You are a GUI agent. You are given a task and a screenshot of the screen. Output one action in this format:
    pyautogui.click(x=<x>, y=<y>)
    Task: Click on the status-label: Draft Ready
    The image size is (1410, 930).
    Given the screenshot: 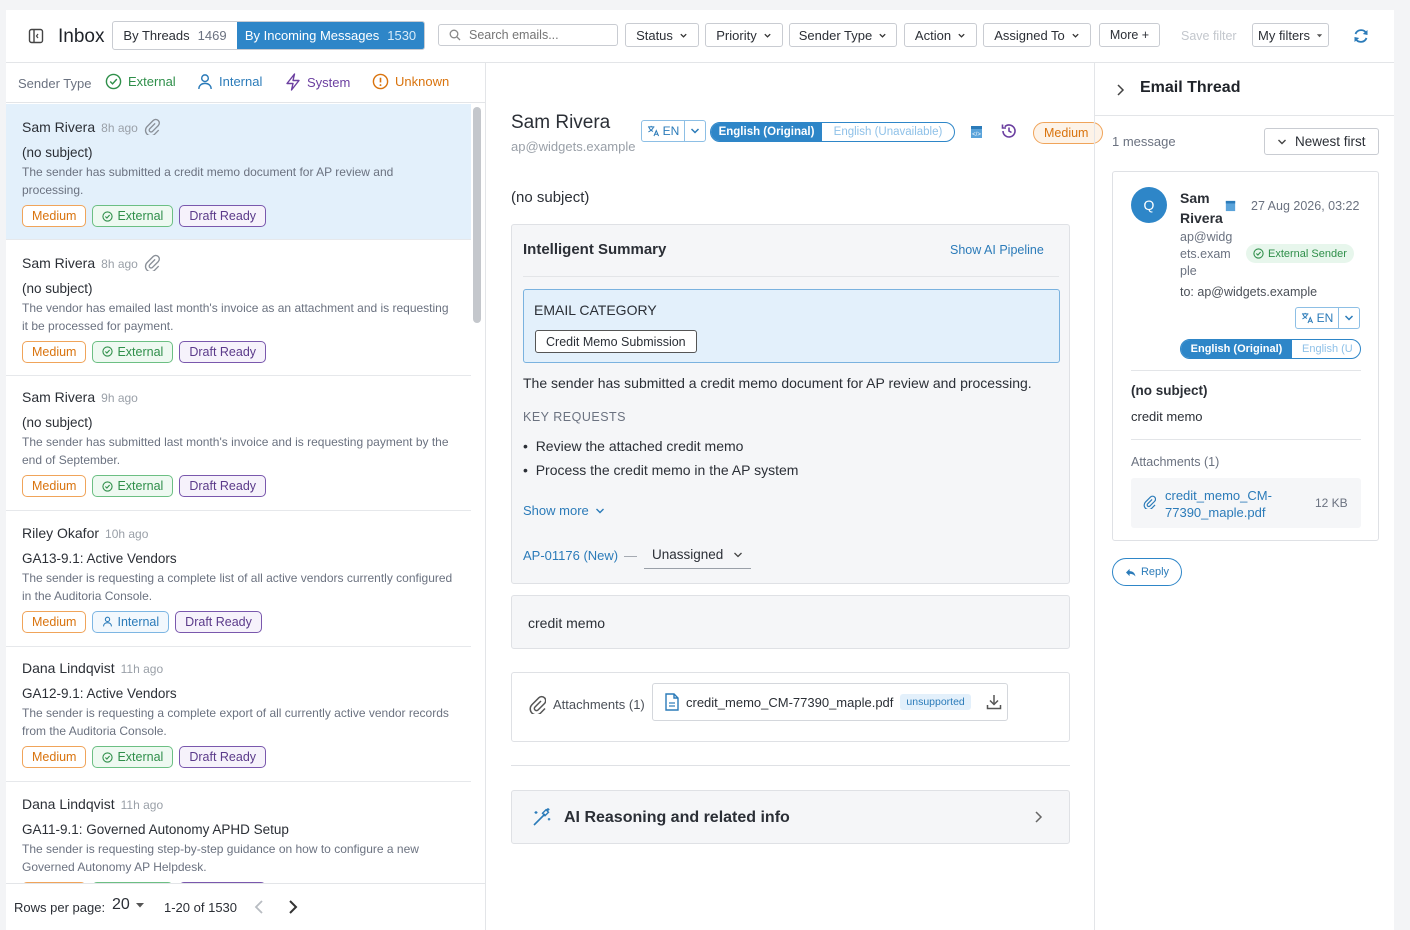 What is the action you would take?
    pyautogui.click(x=223, y=351)
    